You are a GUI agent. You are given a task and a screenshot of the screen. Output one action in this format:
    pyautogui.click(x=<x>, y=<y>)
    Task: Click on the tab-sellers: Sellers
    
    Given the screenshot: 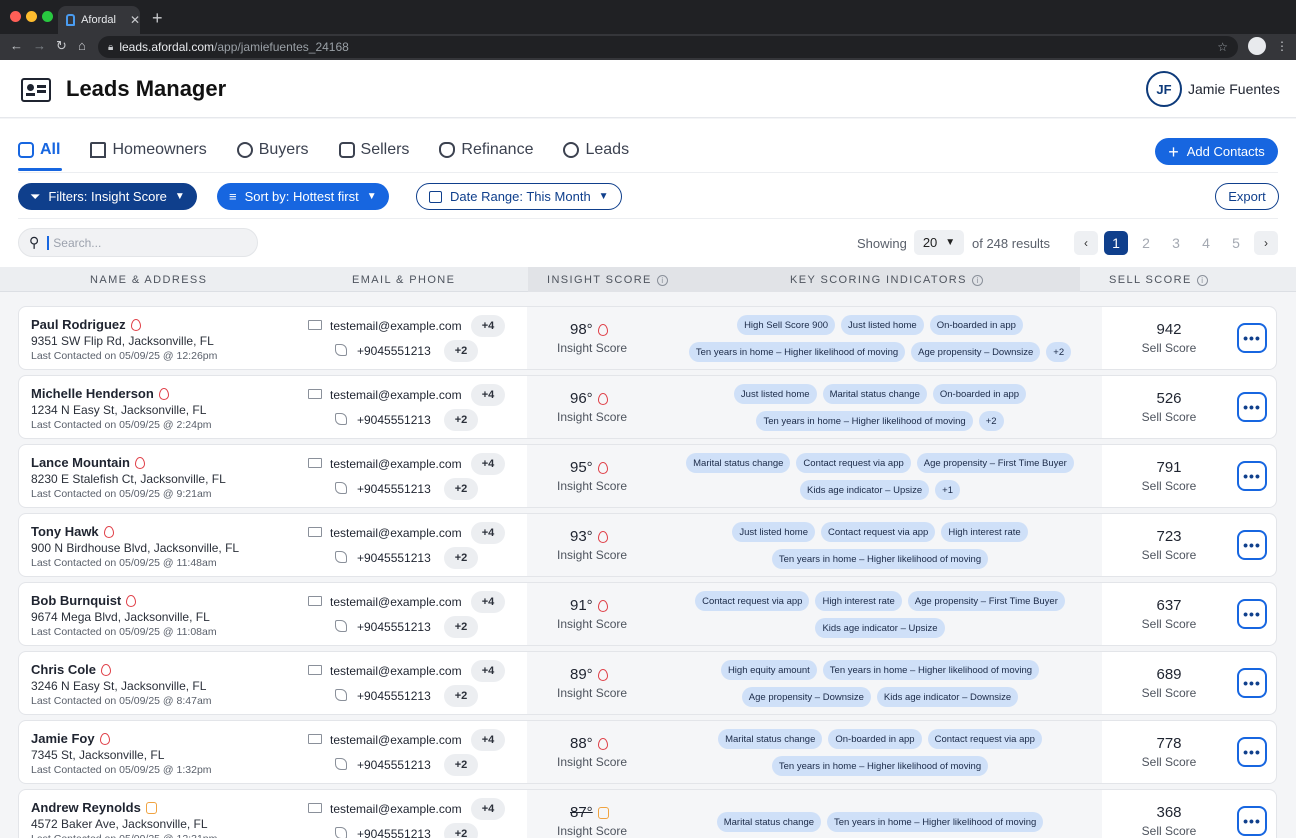 What is the action you would take?
    pyautogui.click(x=373, y=156)
    